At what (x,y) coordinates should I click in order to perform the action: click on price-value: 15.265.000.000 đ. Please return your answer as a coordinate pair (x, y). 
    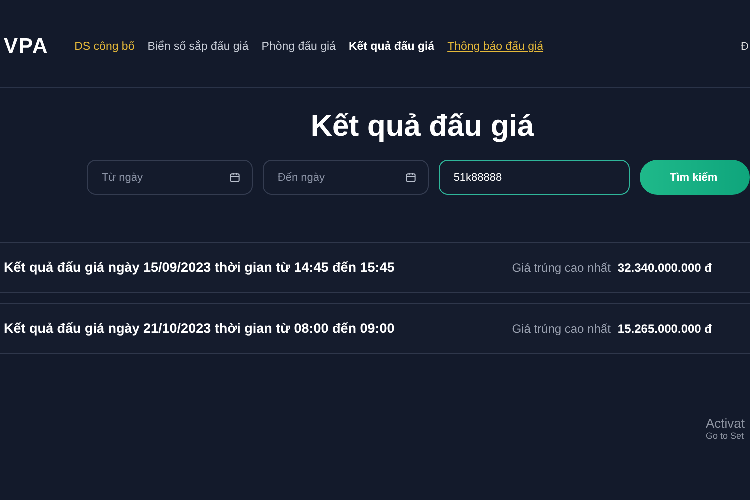
    Looking at the image, I should click on (665, 329).